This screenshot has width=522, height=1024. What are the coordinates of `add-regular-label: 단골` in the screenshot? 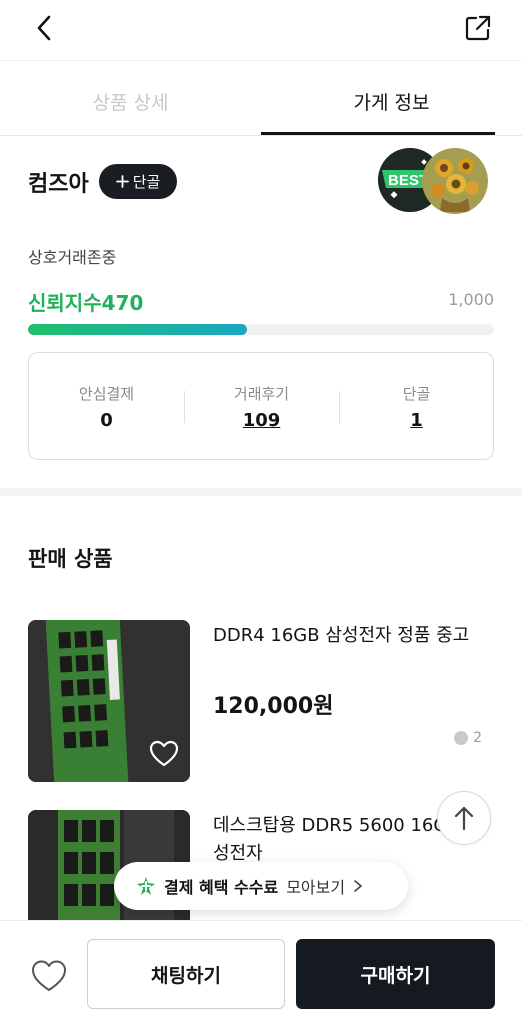 It's located at (146, 182).